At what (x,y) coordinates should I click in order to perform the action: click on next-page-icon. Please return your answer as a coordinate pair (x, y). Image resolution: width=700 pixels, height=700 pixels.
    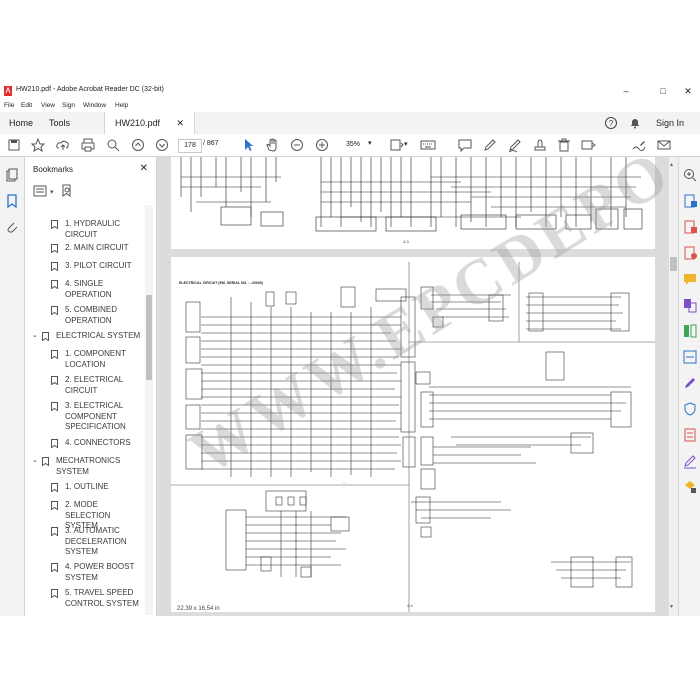
    Looking at the image, I should click on (162, 145).